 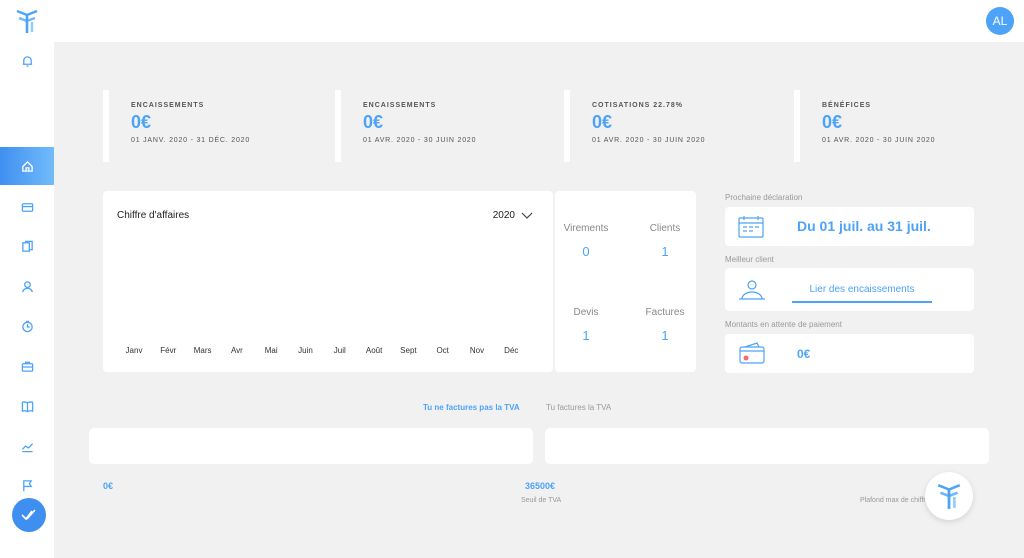 What do you see at coordinates (512, 21) in the screenshot?
I see `top-bar: AL` at bounding box center [512, 21].